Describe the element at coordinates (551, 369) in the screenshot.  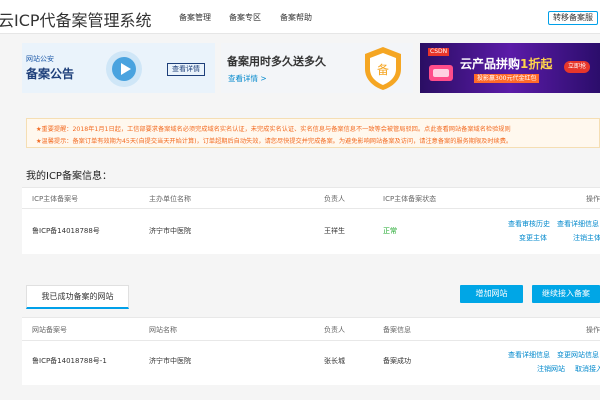
I see `cancel-site-link: 注销网站` at that location.